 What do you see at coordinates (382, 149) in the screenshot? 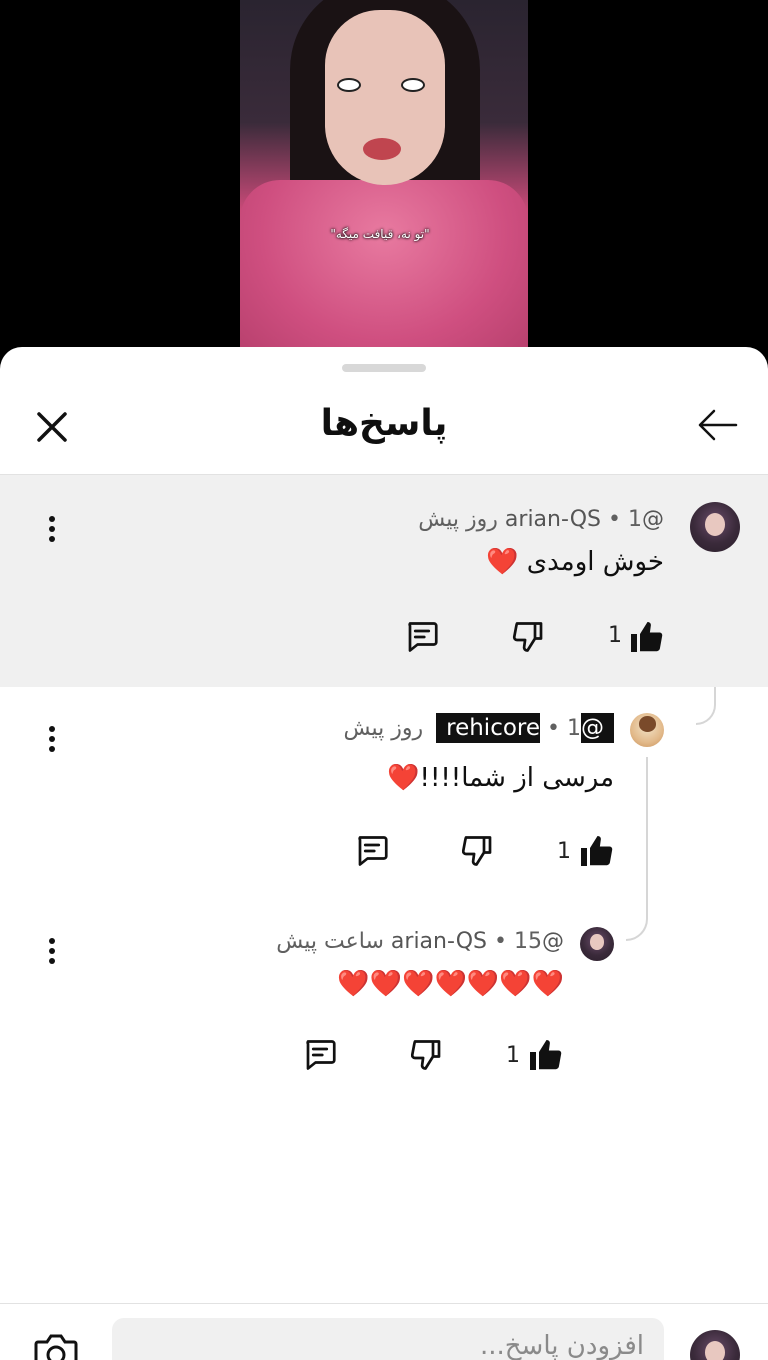
I see `video-mouth` at bounding box center [382, 149].